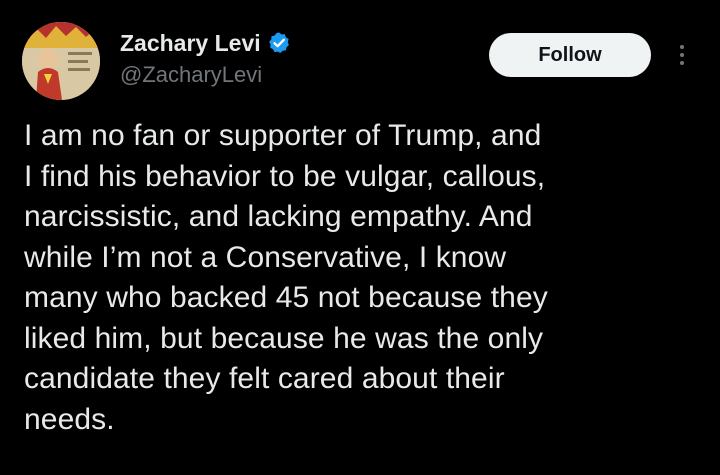 This screenshot has height=475, width=720. I want to click on avatar-image, so click(61, 61).